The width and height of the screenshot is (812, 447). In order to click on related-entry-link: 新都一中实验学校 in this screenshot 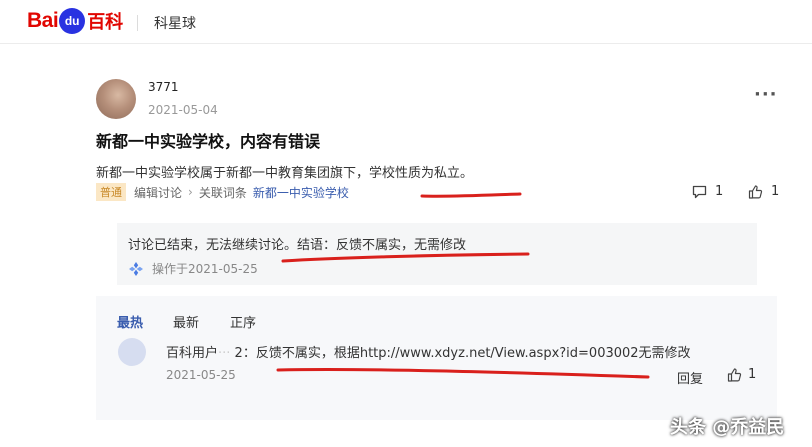, I will do `click(301, 192)`.